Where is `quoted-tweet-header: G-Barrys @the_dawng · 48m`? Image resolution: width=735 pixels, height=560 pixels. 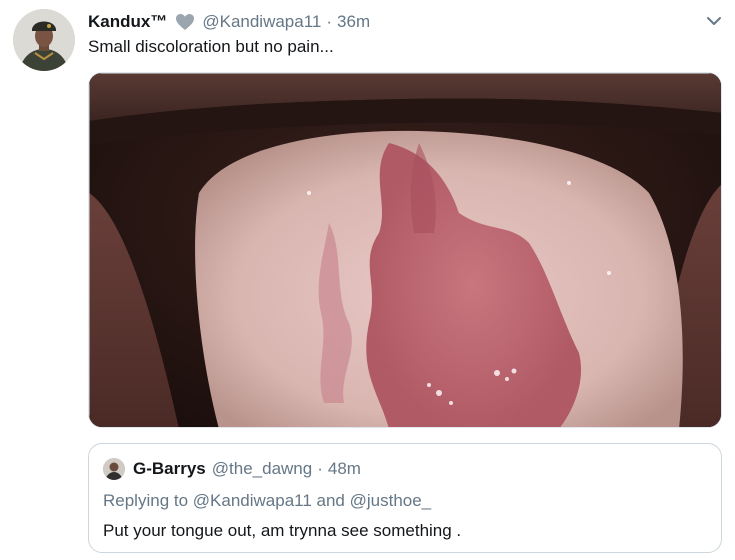 quoted-tweet-header: G-Barrys @the_dawng · 48m is located at coordinates (232, 469).